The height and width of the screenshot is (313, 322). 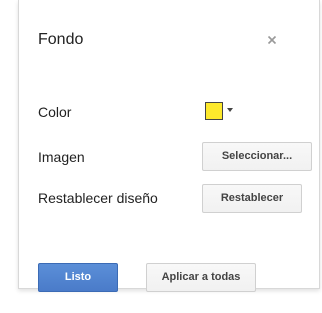 I want to click on color-swatch, so click(x=214, y=111).